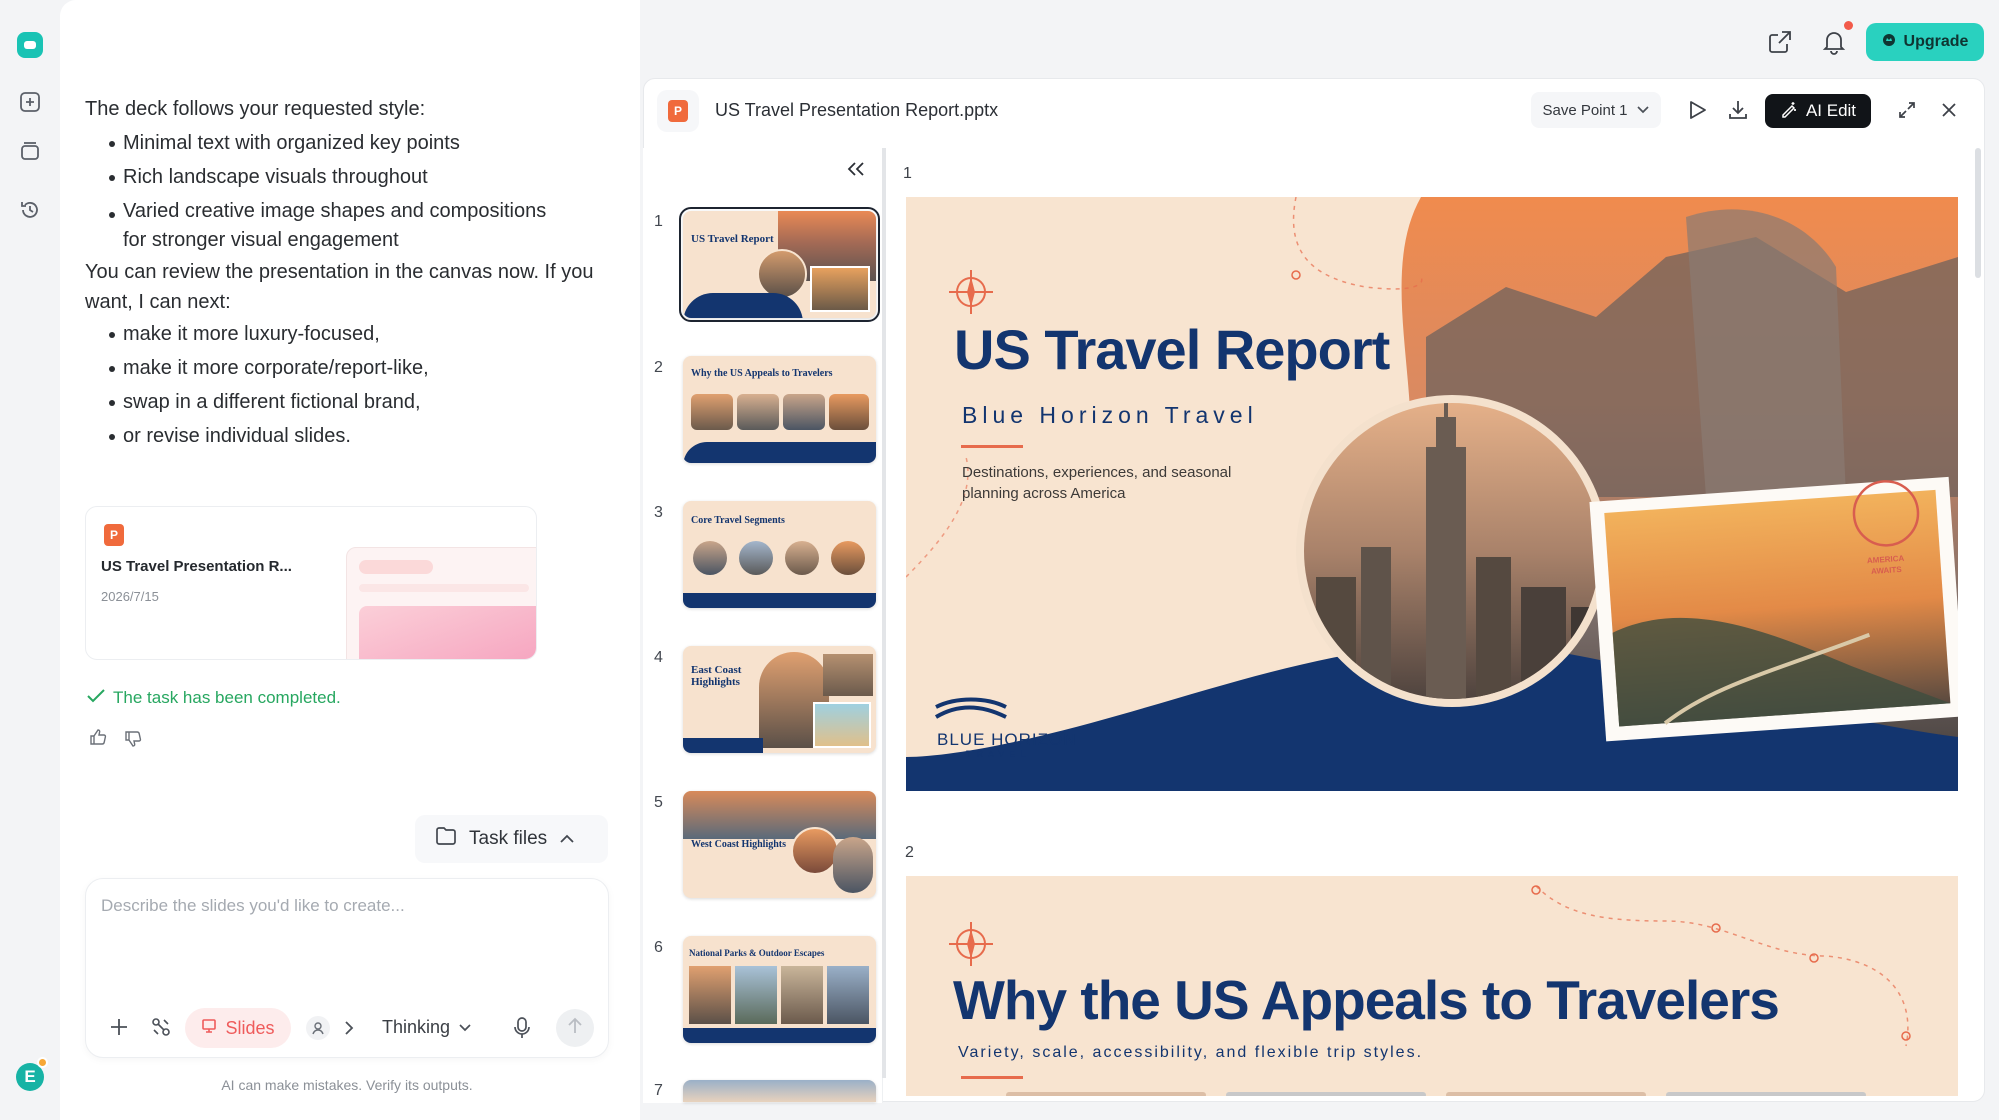 Image resolution: width=1999 pixels, height=1120 pixels. I want to click on collapse-panel-icon, so click(856, 171).